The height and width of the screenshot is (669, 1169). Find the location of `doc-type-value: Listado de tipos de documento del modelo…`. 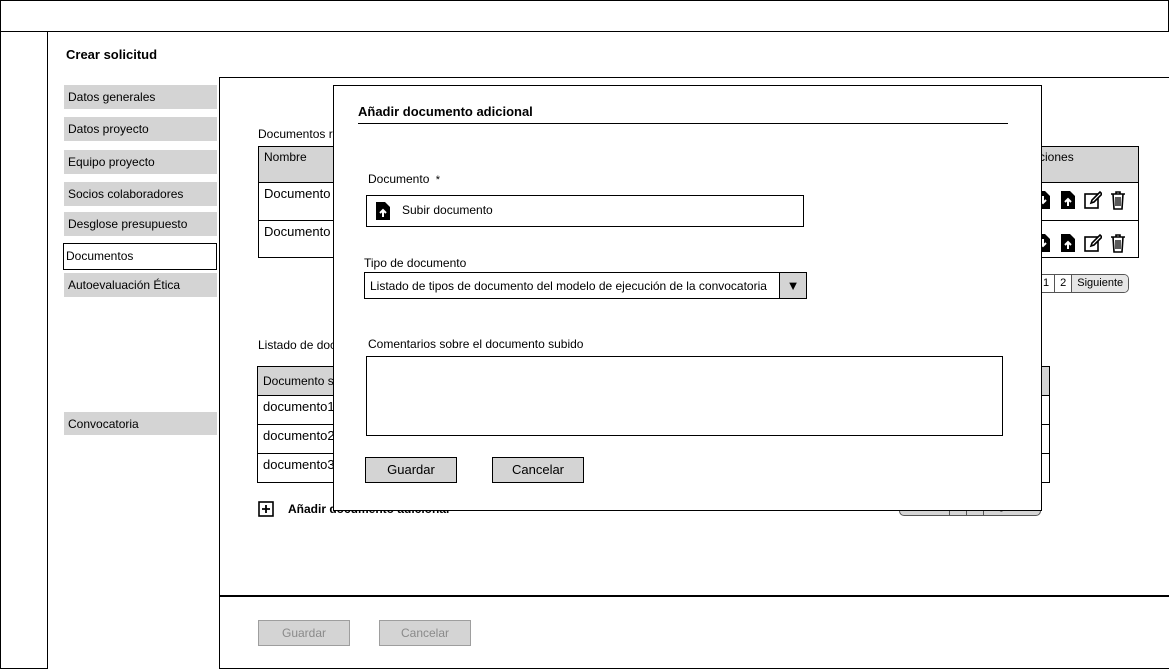

doc-type-value: Listado de tipos de documento del modelo… is located at coordinates (568, 286).